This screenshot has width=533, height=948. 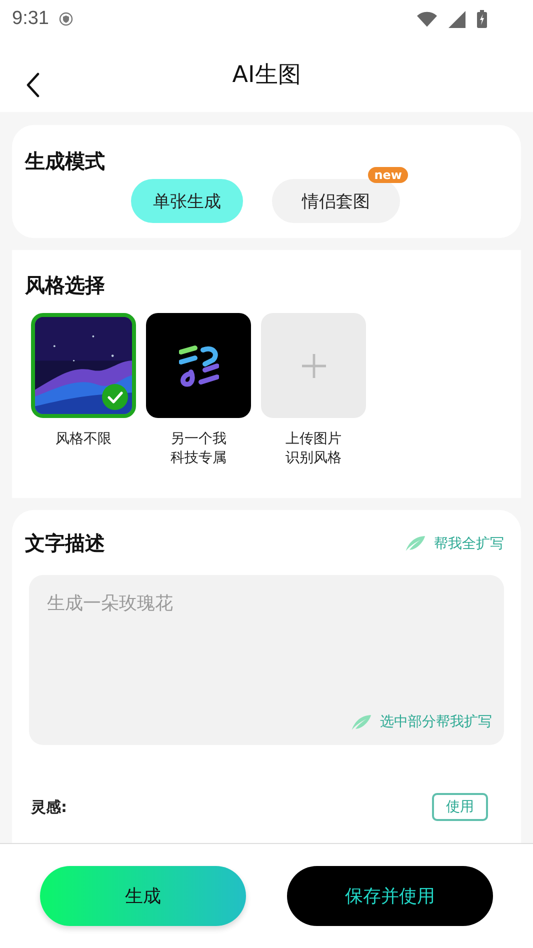 I want to click on status-time: 9:31, so click(x=30, y=19).